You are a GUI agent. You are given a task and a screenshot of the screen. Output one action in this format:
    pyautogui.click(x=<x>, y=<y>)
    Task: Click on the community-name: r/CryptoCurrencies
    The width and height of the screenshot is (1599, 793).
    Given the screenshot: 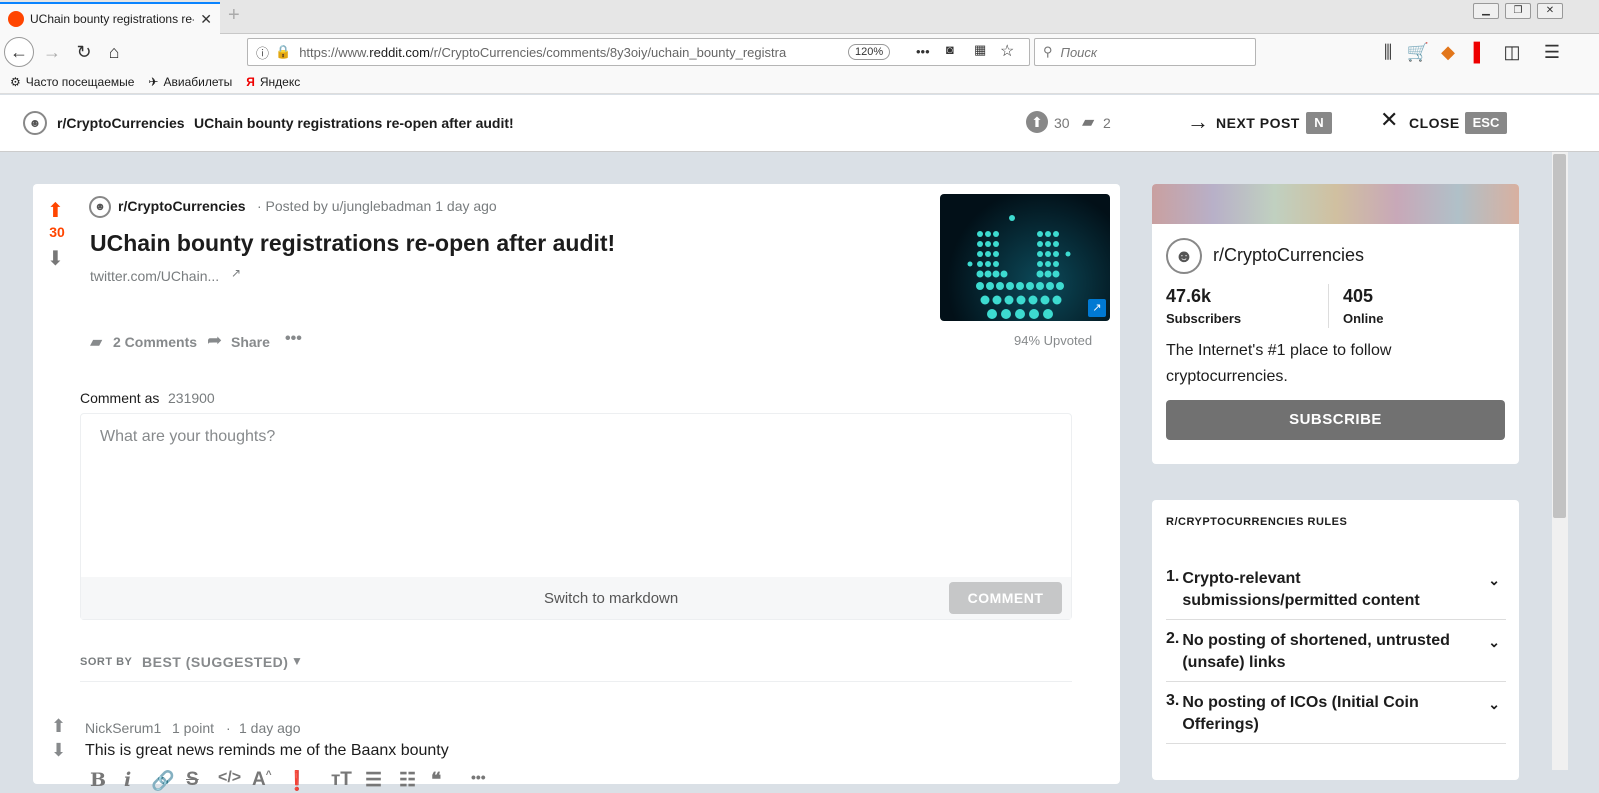 What is the action you would take?
    pyautogui.click(x=1288, y=255)
    